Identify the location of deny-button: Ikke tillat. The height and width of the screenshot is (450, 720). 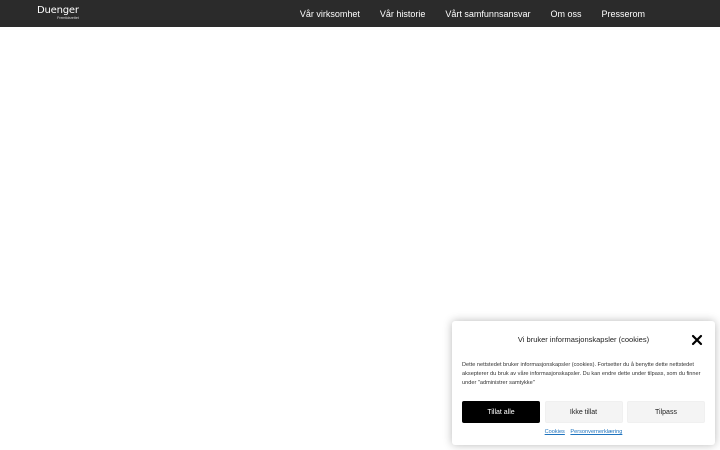
(583, 412).